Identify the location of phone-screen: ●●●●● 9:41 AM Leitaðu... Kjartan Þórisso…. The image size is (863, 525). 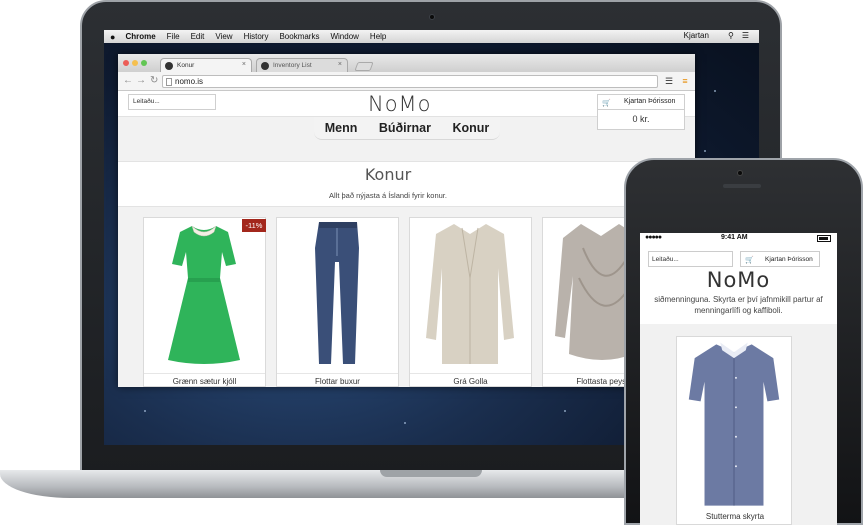
(738, 379).